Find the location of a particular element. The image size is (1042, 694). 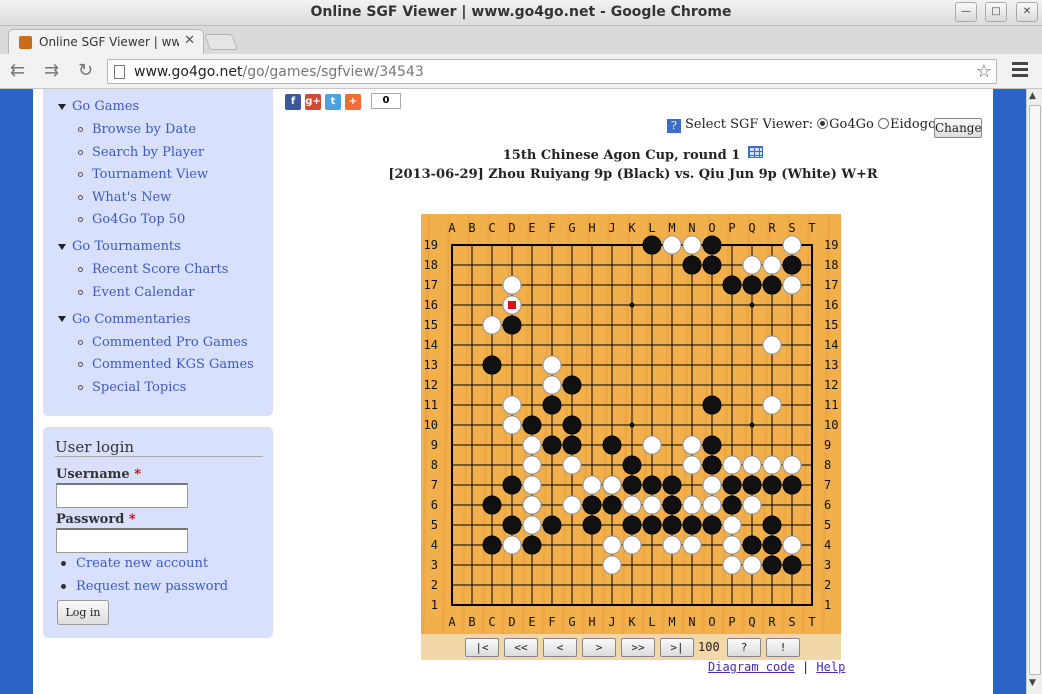

table-icon is located at coordinates (756, 152).